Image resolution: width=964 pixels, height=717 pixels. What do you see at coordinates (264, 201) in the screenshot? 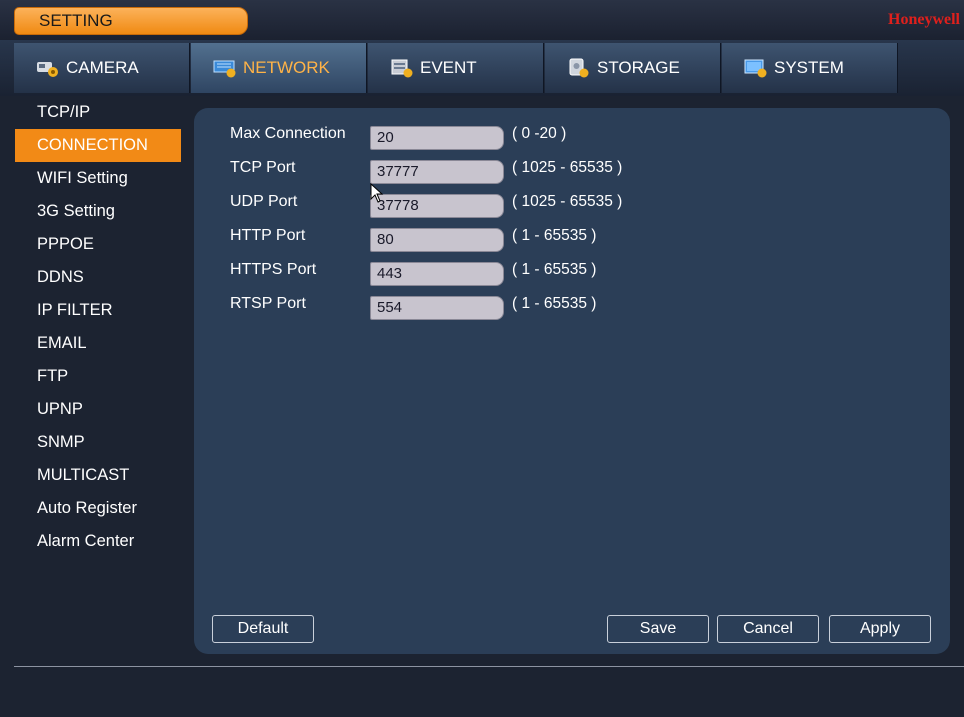
I see `udp-port-label: UDP Port` at bounding box center [264, 201].